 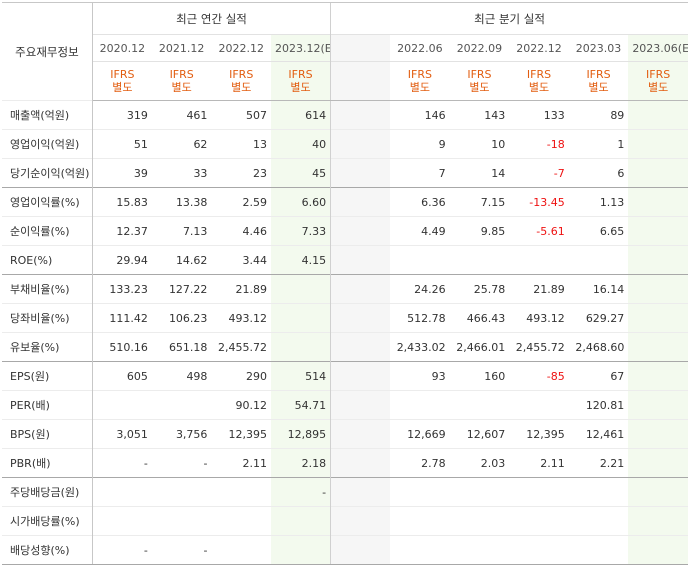 I want to click on quarter-value-cell: 9.85, so click(x=479, y=231).